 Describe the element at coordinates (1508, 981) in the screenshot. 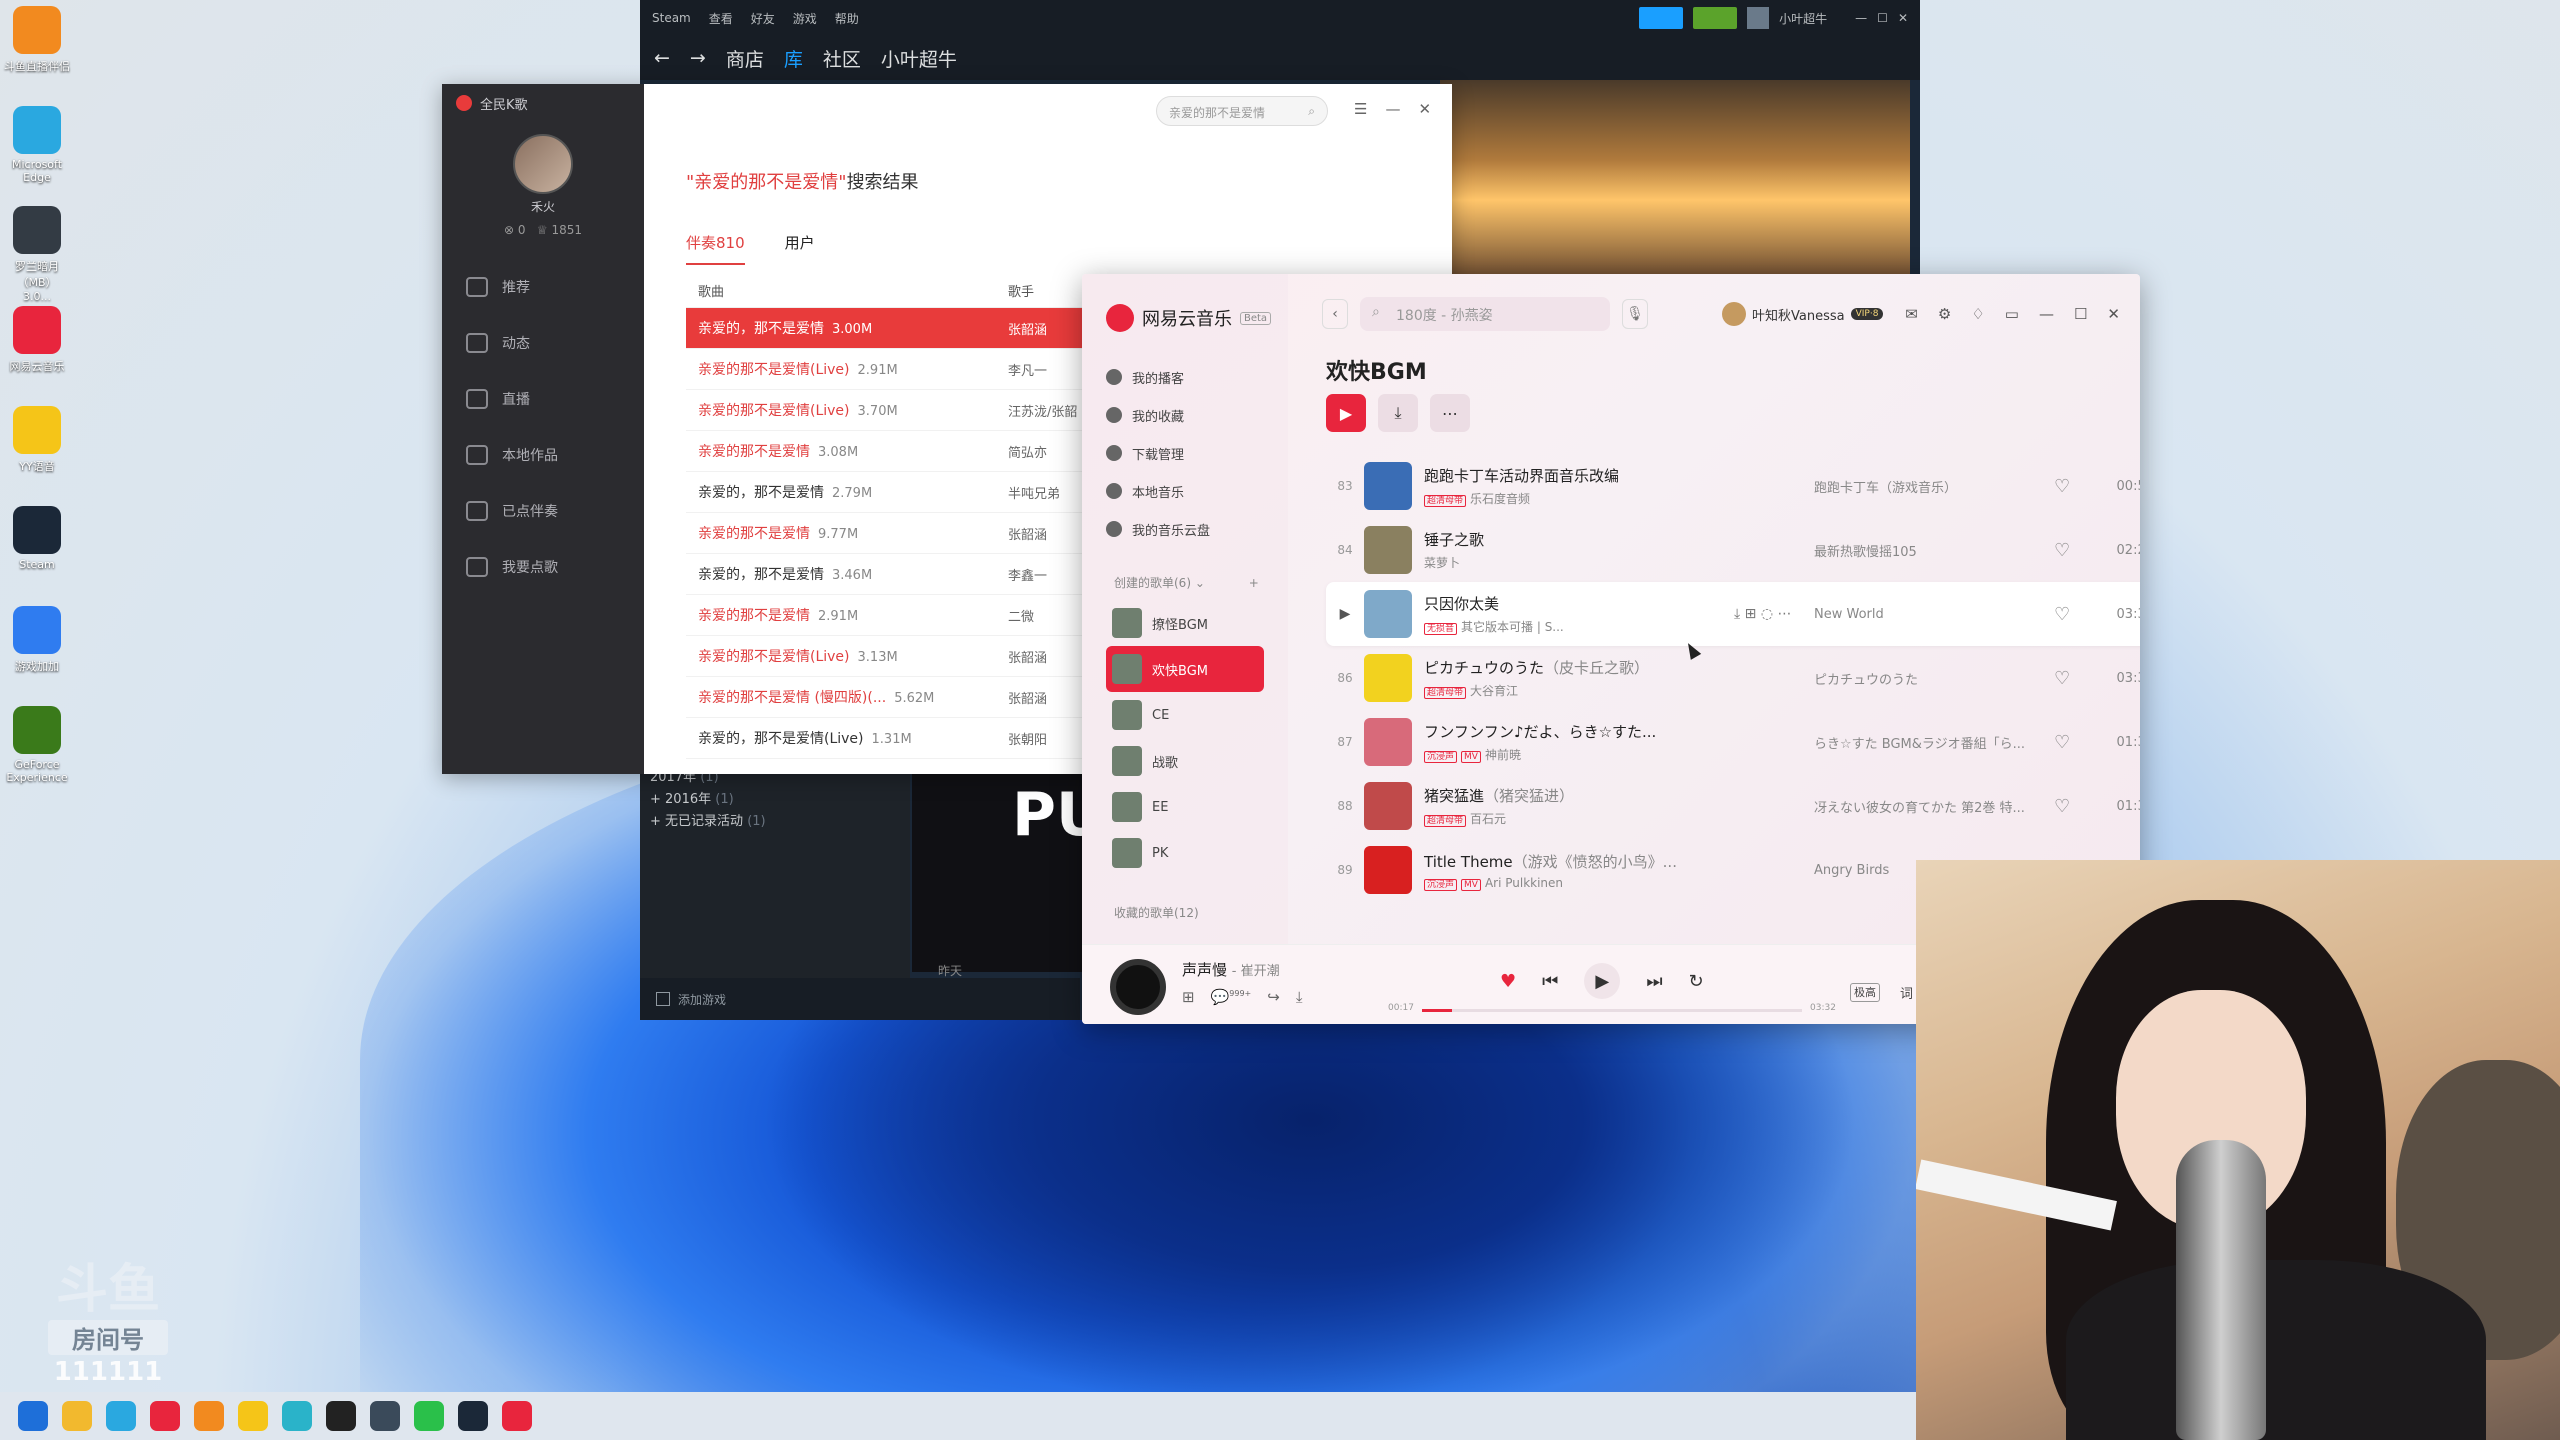

I see `like-icon: ♥` at that location.